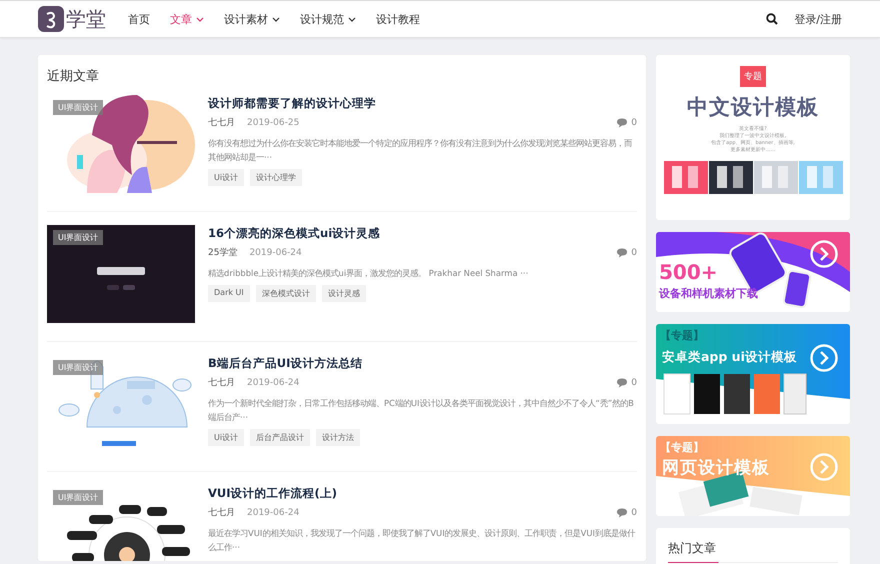 The width and height of the screenshot is (880, 564). I want to click on nav-link: 设计素材, so click(252, 19).